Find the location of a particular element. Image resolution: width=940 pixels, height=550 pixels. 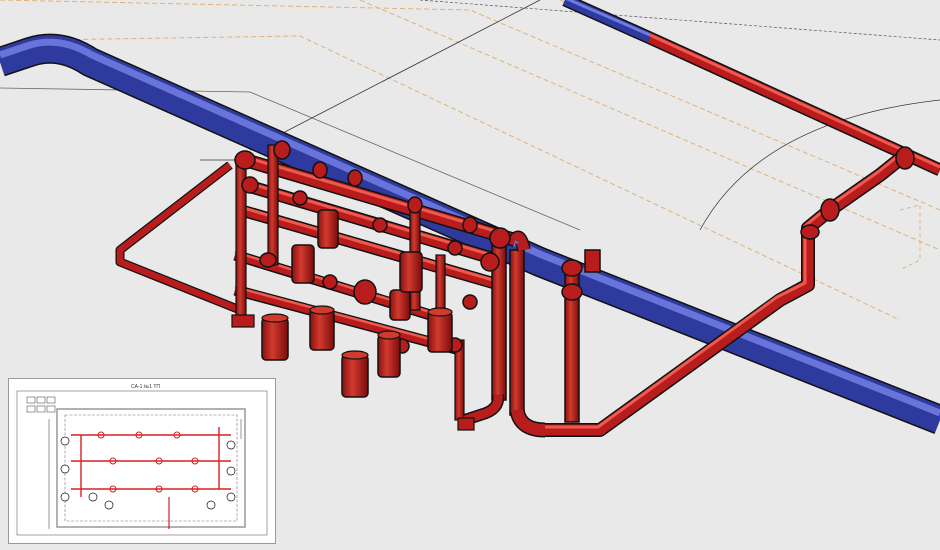

inset-title: CA-1 №1 ТП is located at coordinates (145, 387).